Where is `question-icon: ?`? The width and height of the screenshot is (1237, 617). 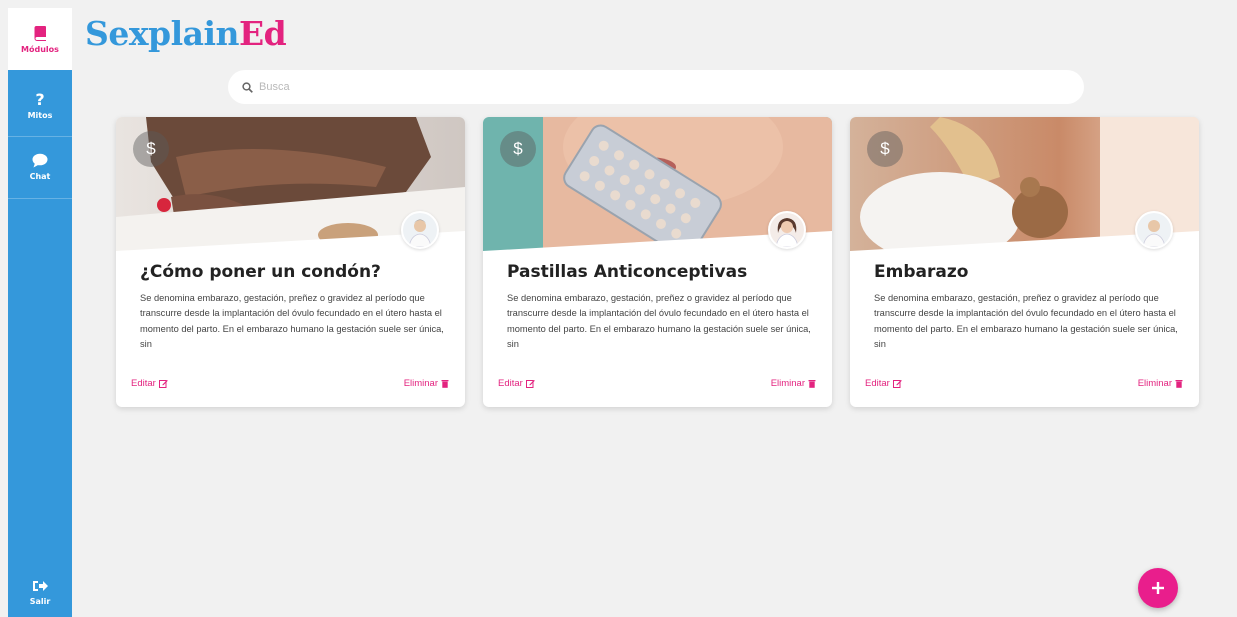
question-icon: ? is located at coordinates (39, 99).